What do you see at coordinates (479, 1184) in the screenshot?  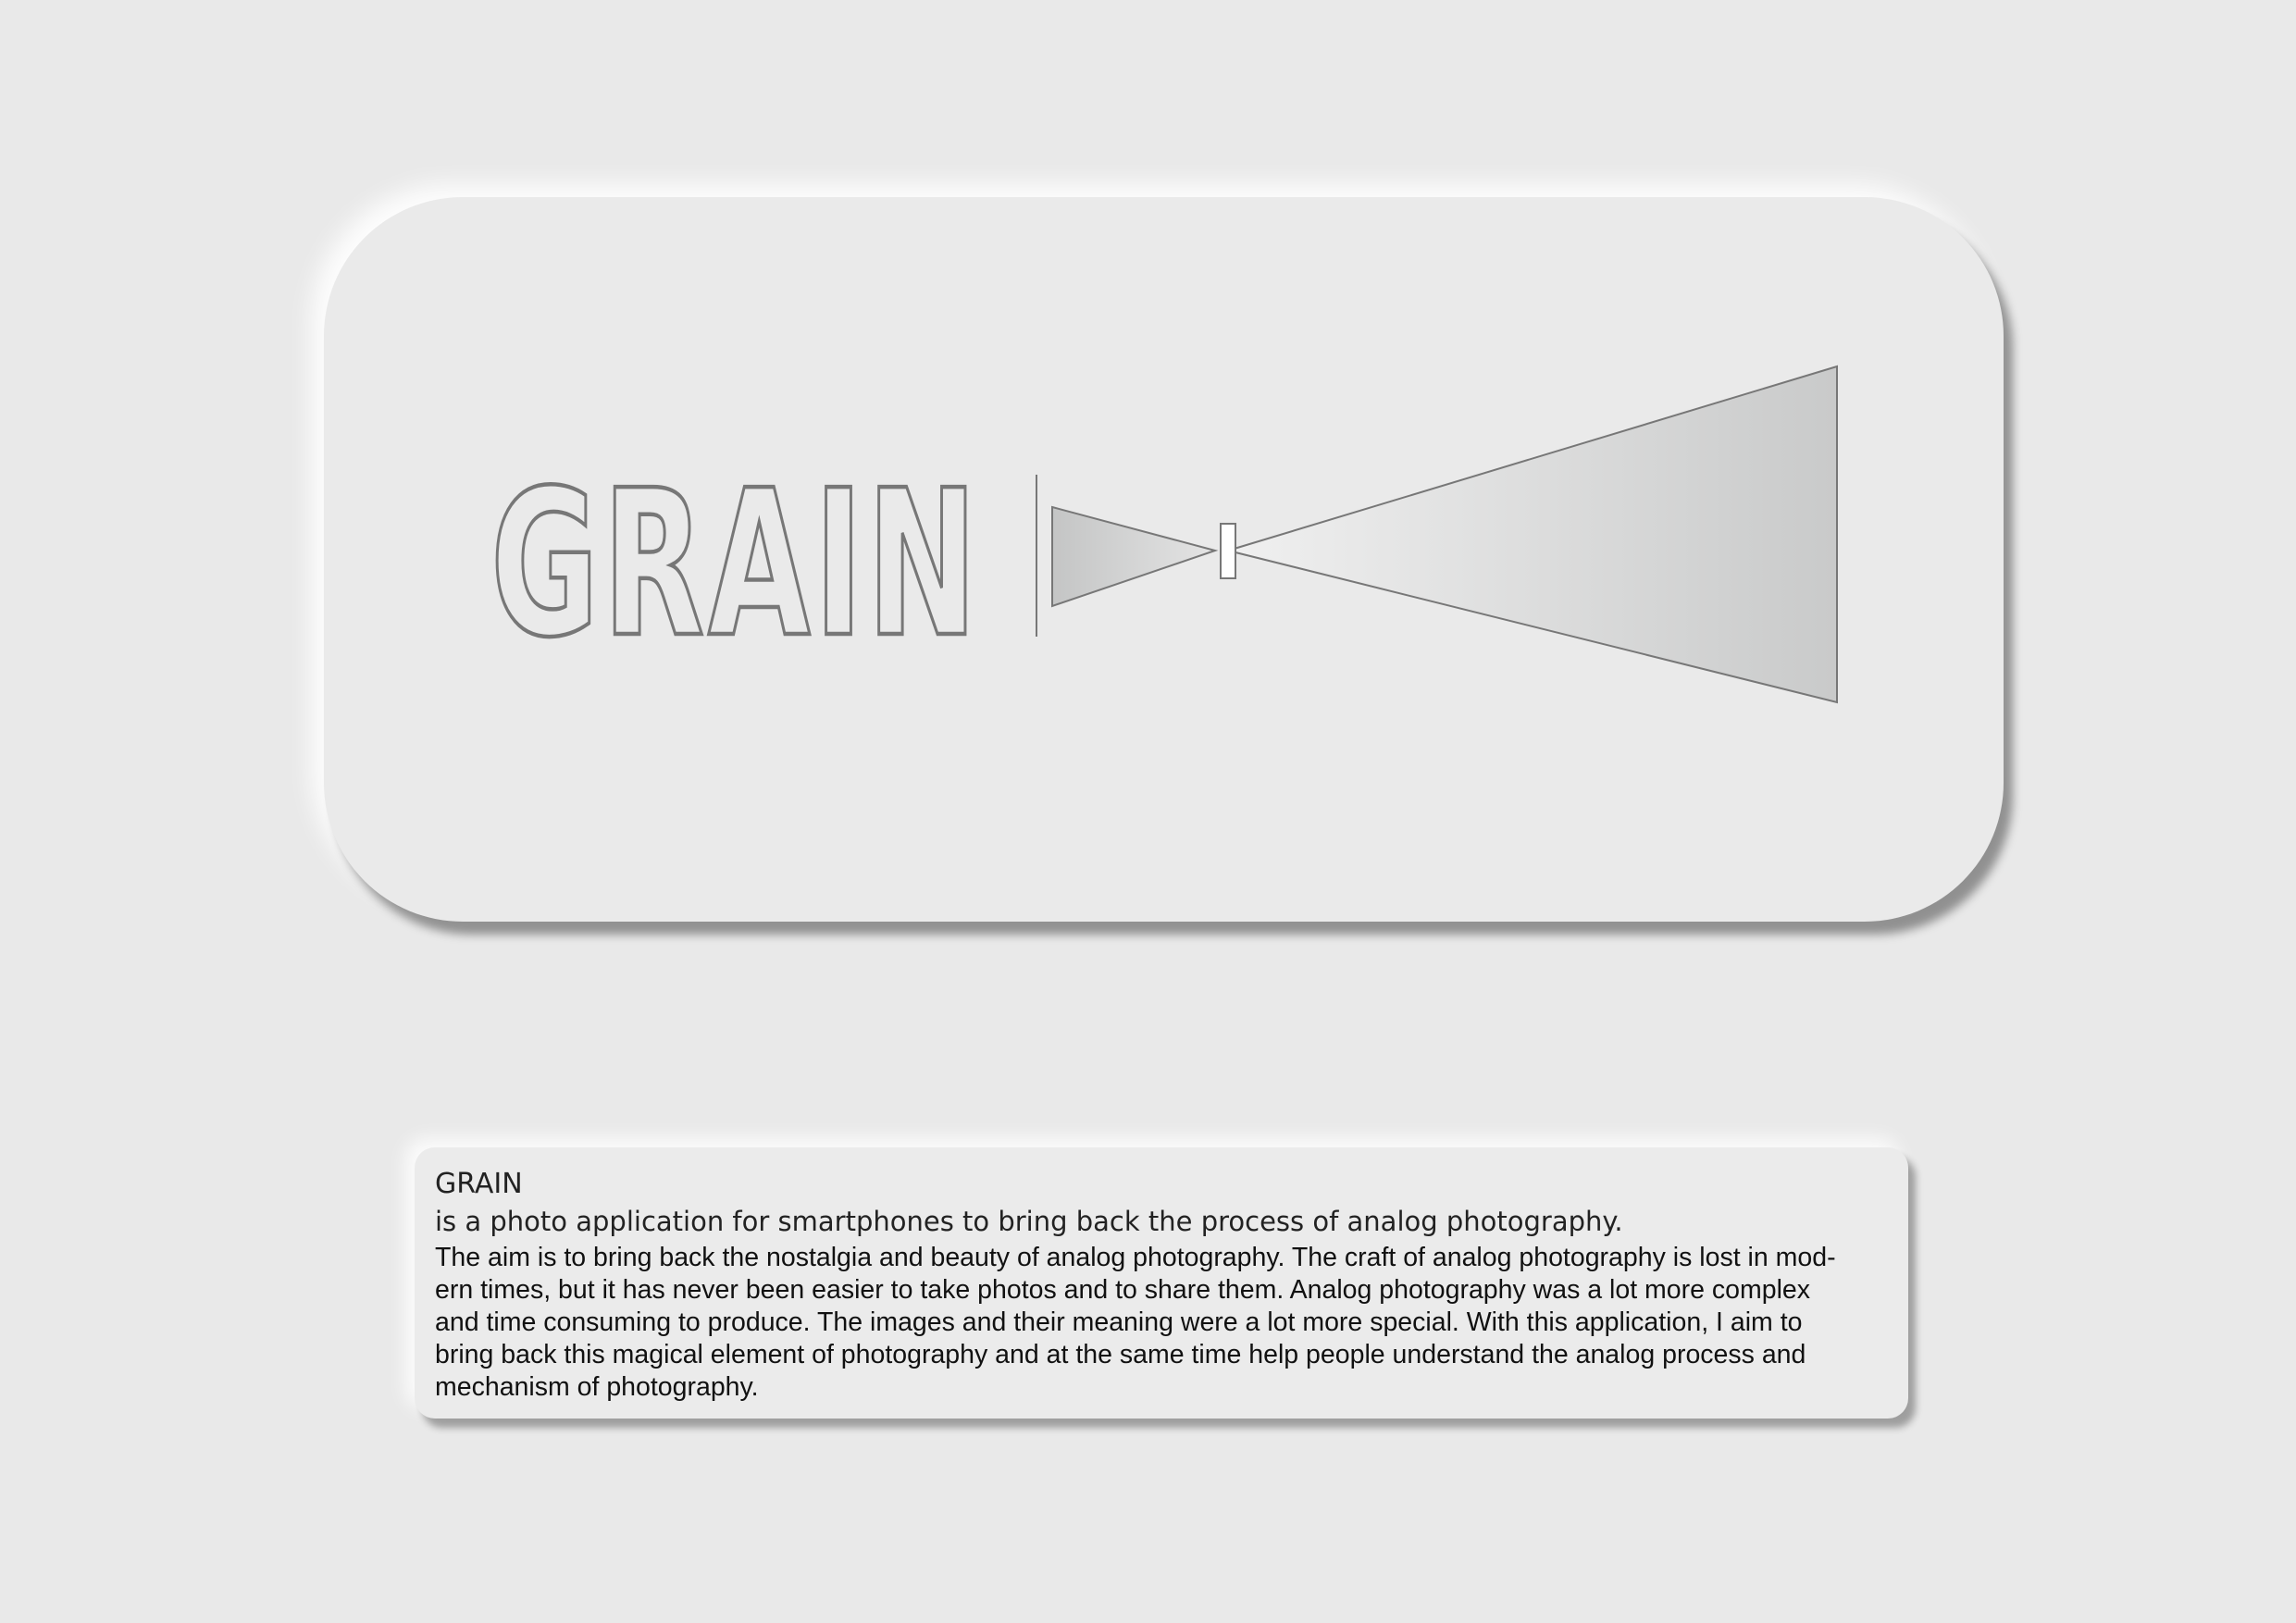 I see `description-title: GRAIN` at bounding box center [479, 1184].